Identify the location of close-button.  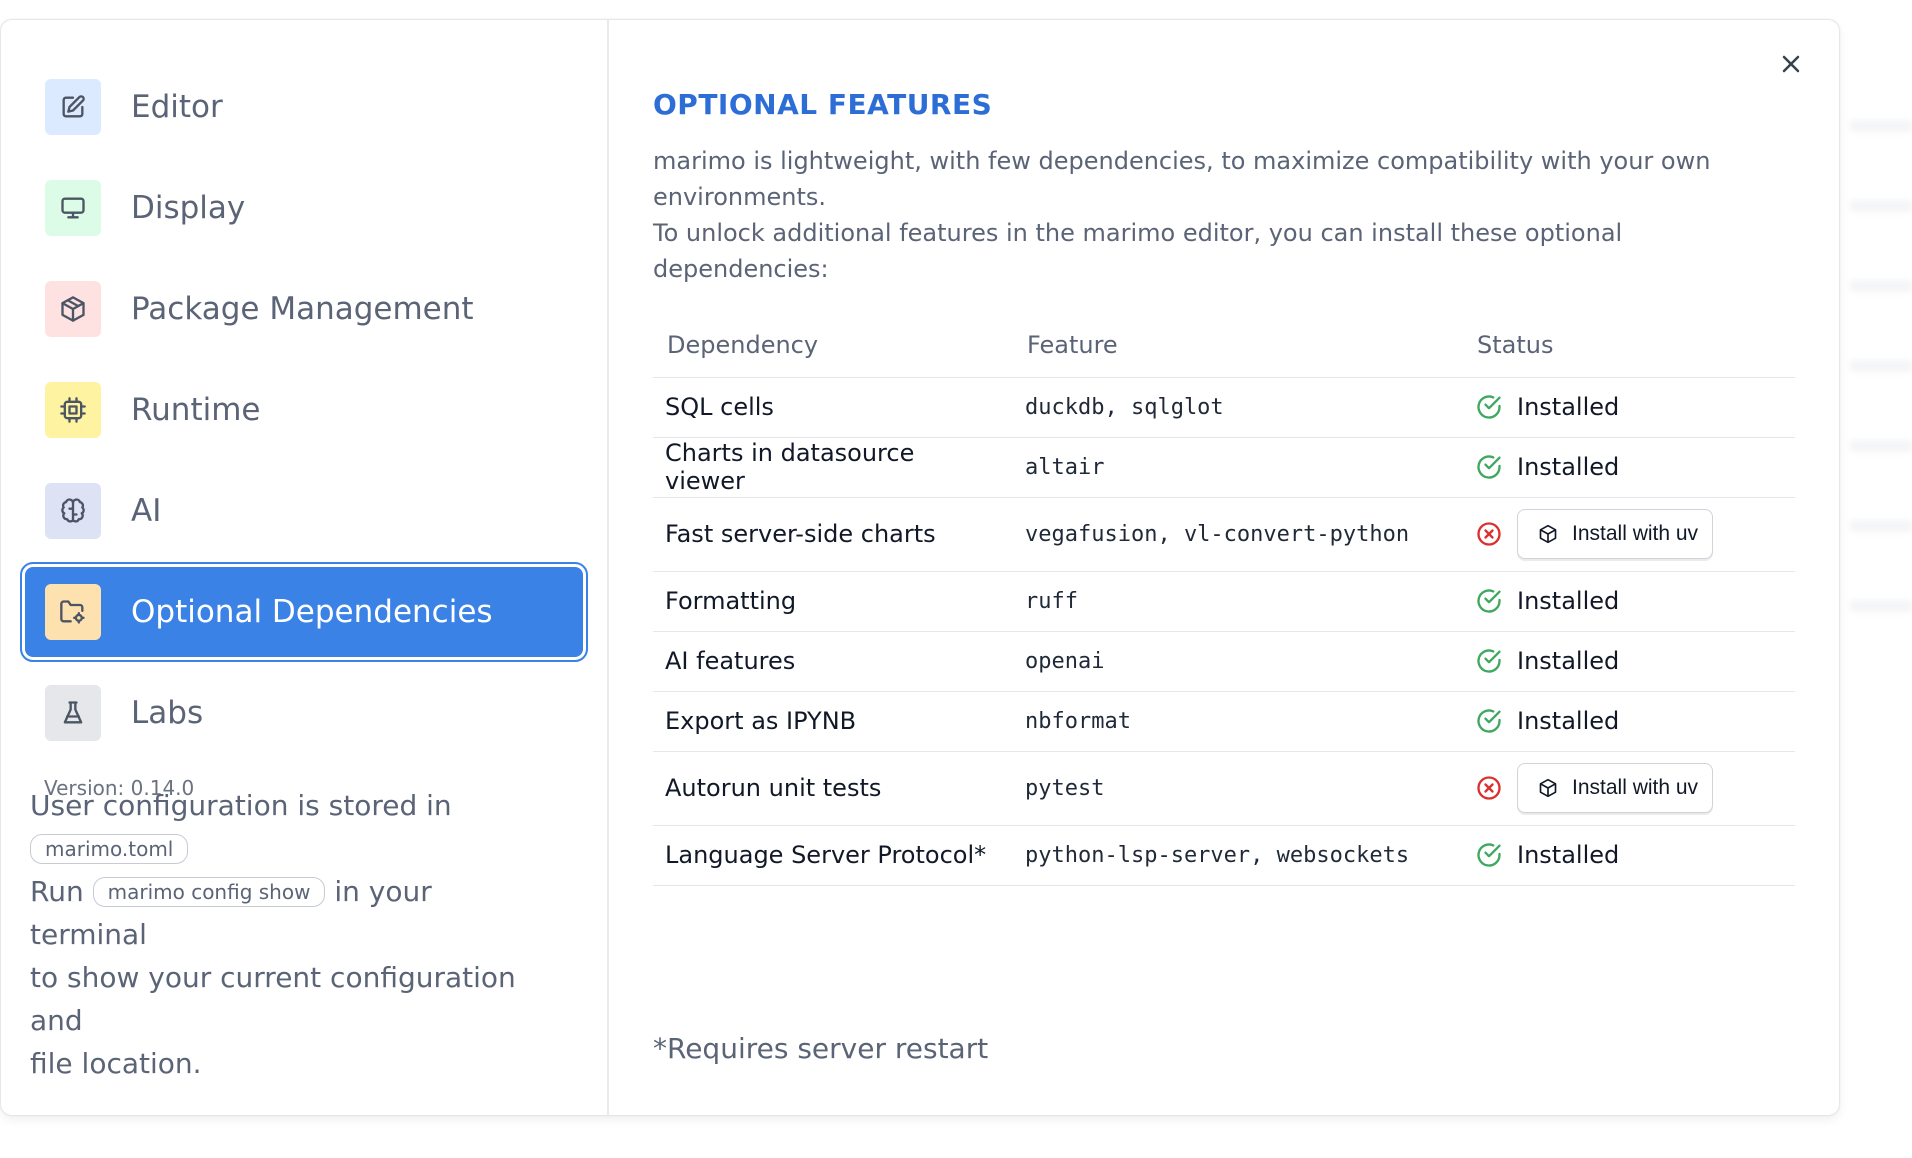
(1791, 64).